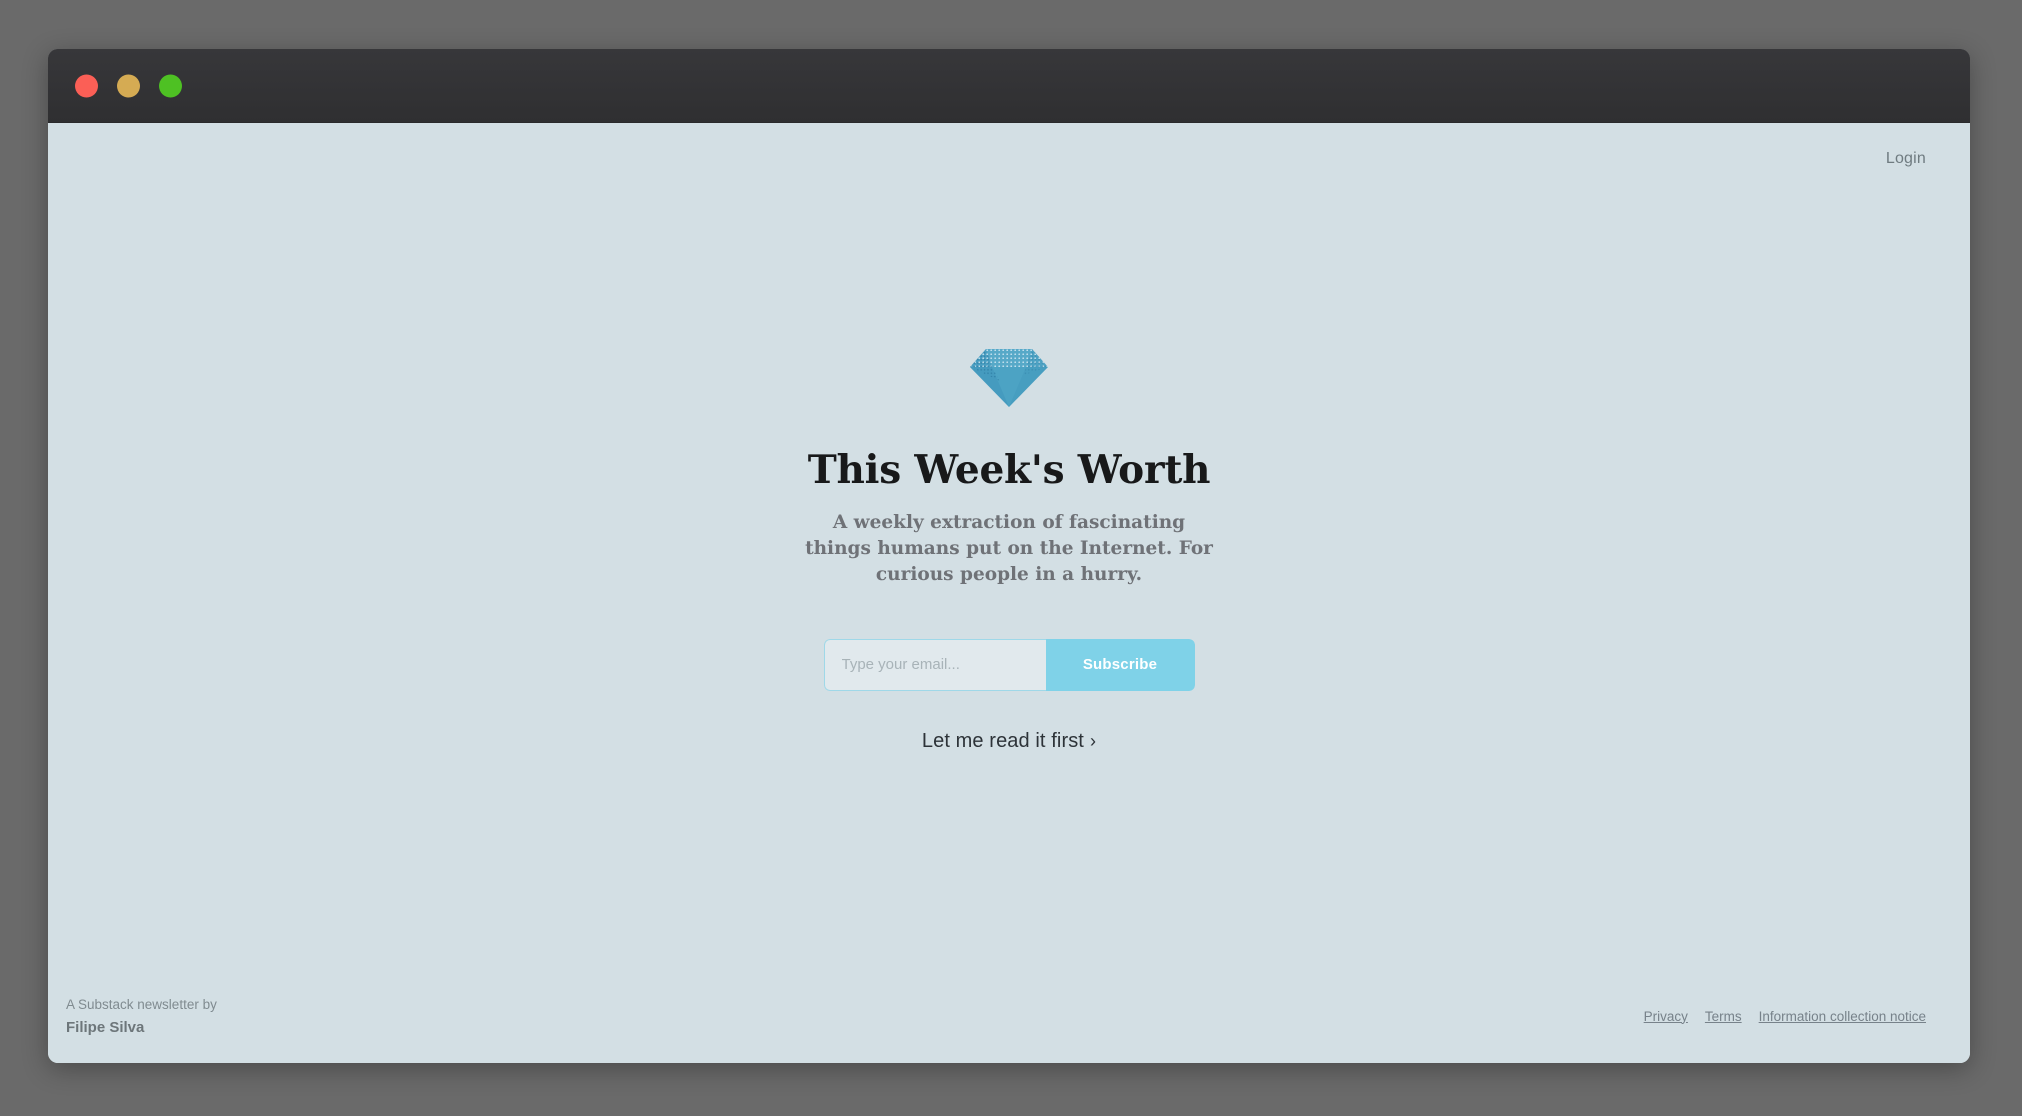 This screenshot has height=1116, width=2022. Describe the element at coordinates (1009, 86) in the screenshot. I see `window-titlebar` at that location.